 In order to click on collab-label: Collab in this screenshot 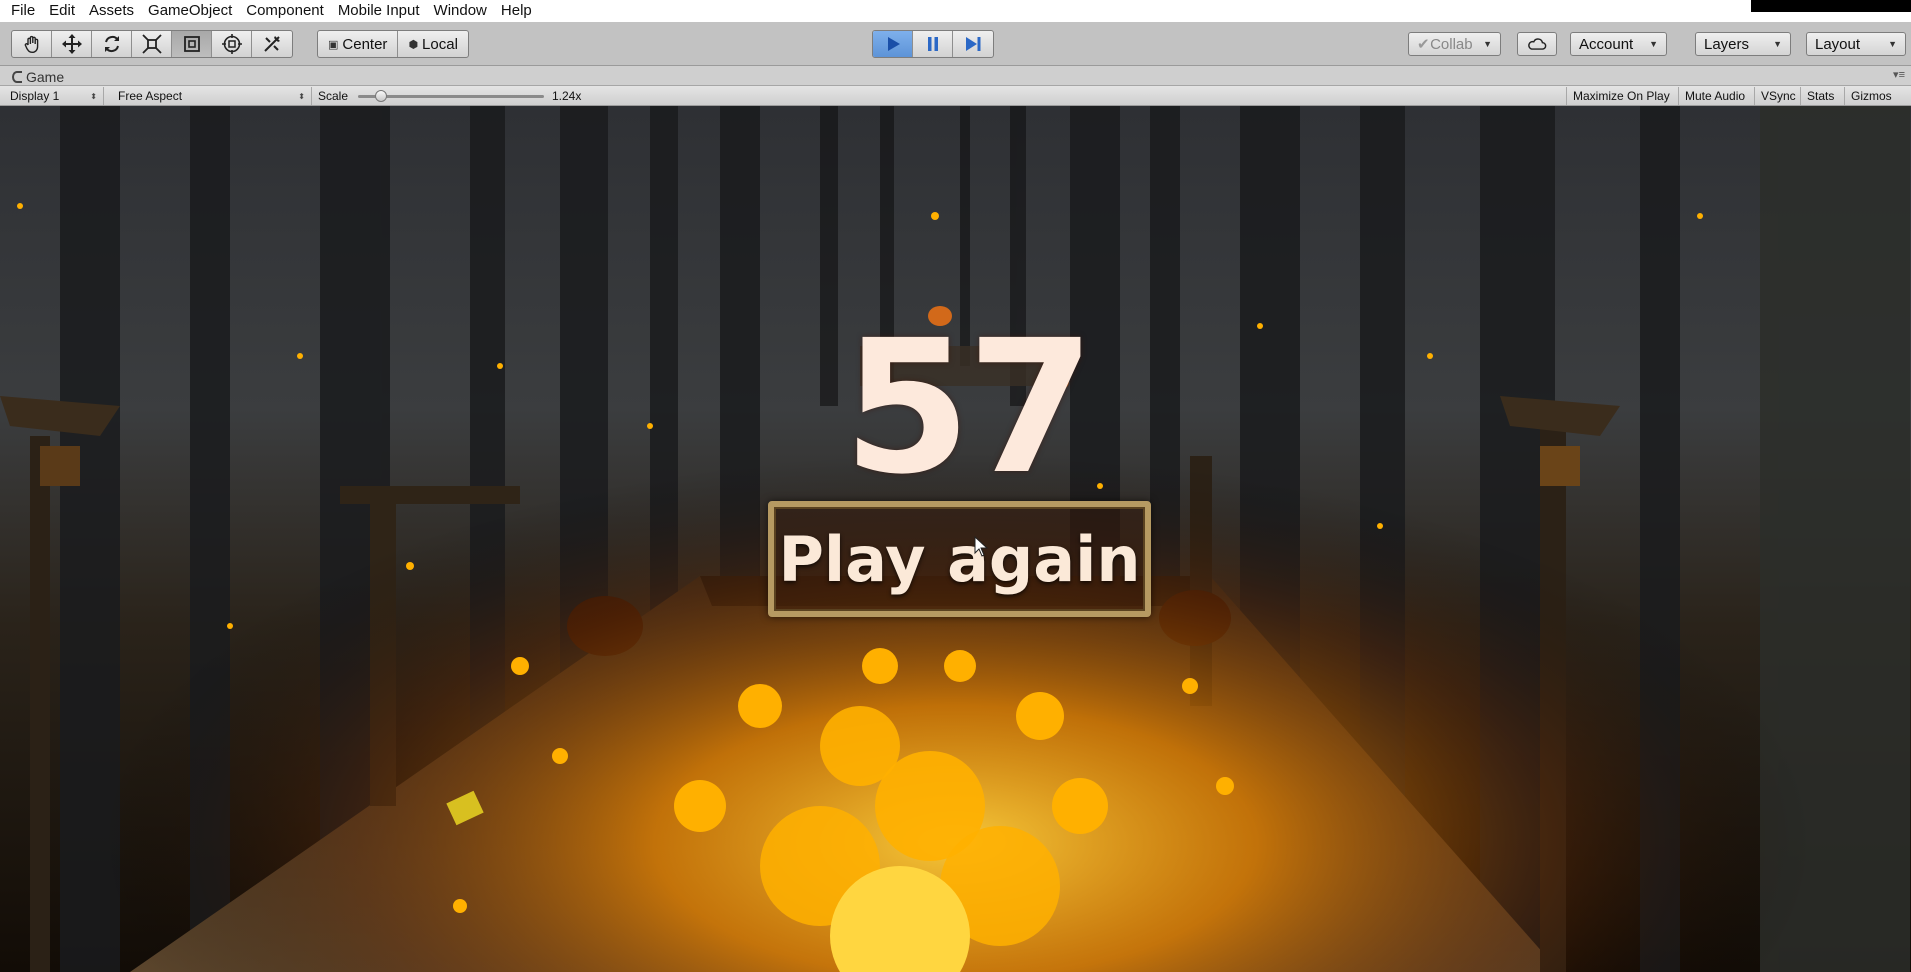, I will do `click(1451, 44)`.